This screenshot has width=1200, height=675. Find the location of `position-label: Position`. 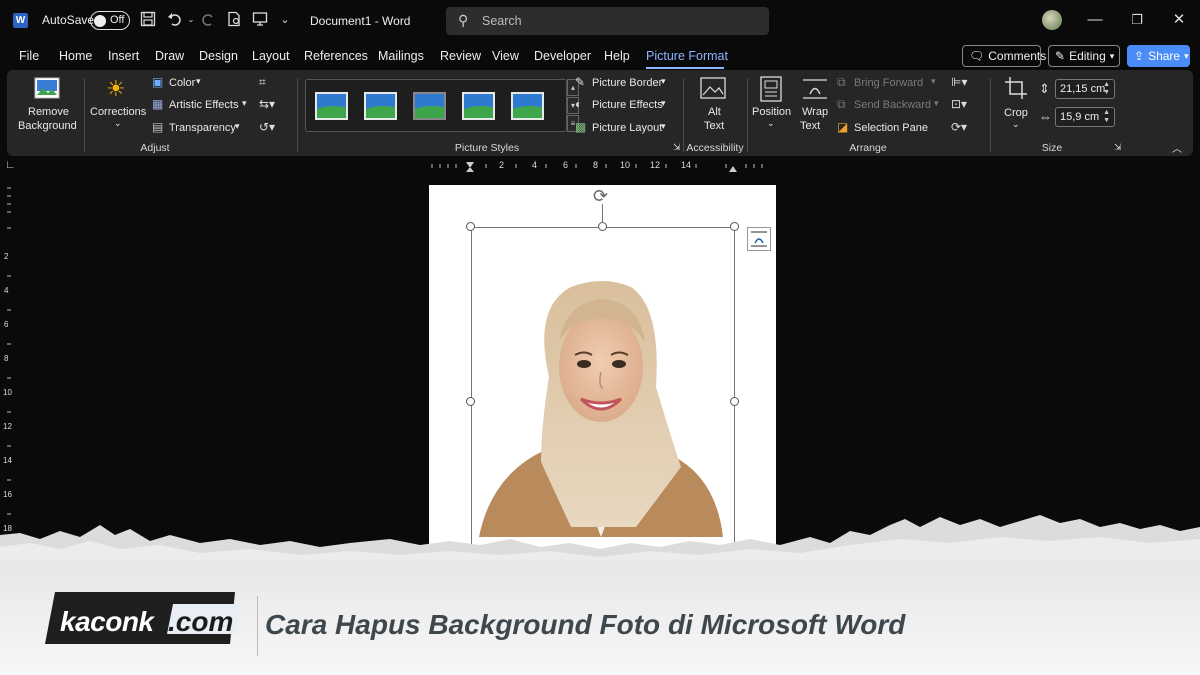

position-label: Position is located at coordinates (772, 112).